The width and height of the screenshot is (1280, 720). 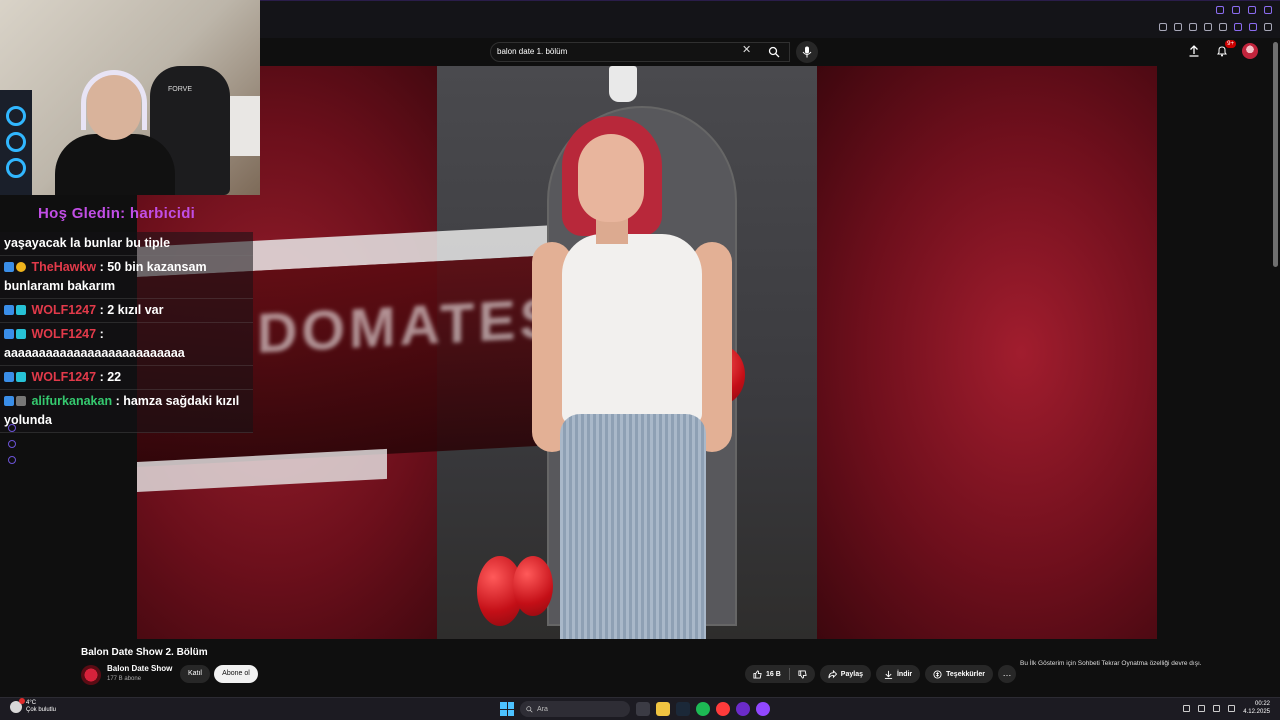 I want to click on chat-message: yaşayacak la bunlar bu tiple, so click(x=126, y=244).